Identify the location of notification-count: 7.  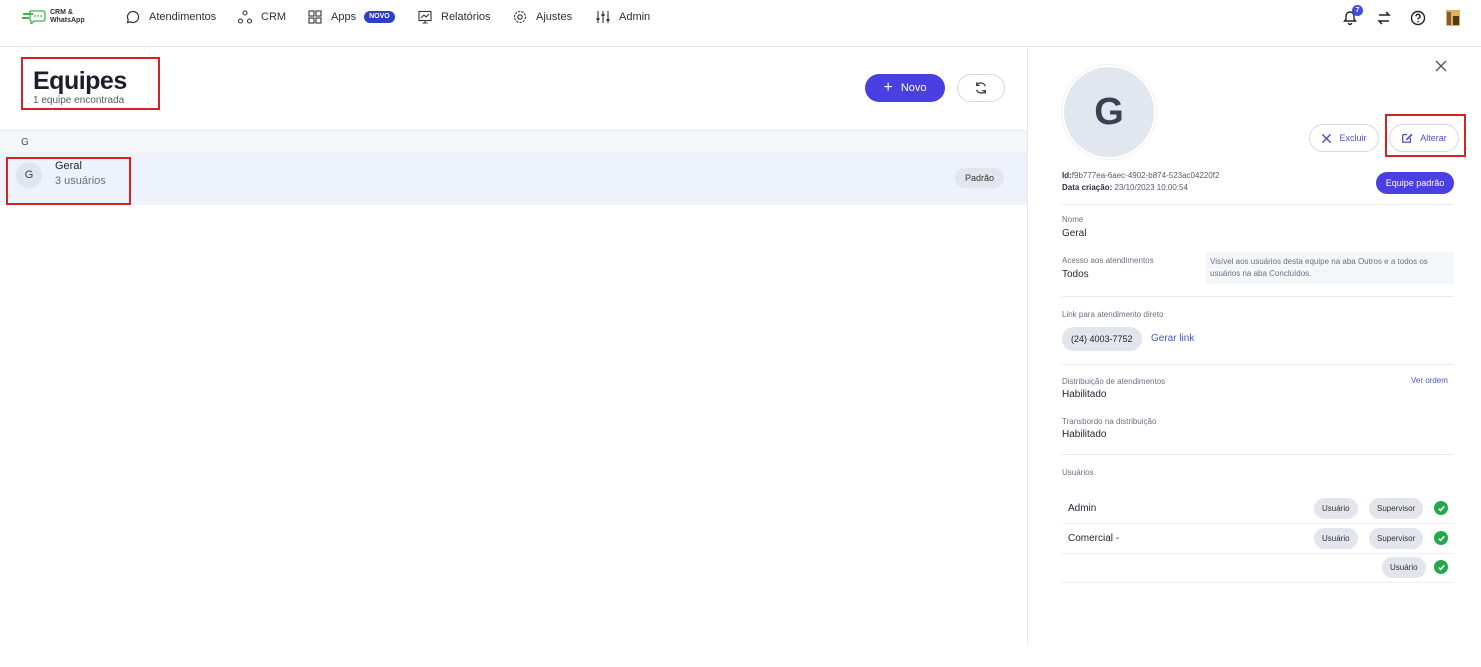
(1357, 10).